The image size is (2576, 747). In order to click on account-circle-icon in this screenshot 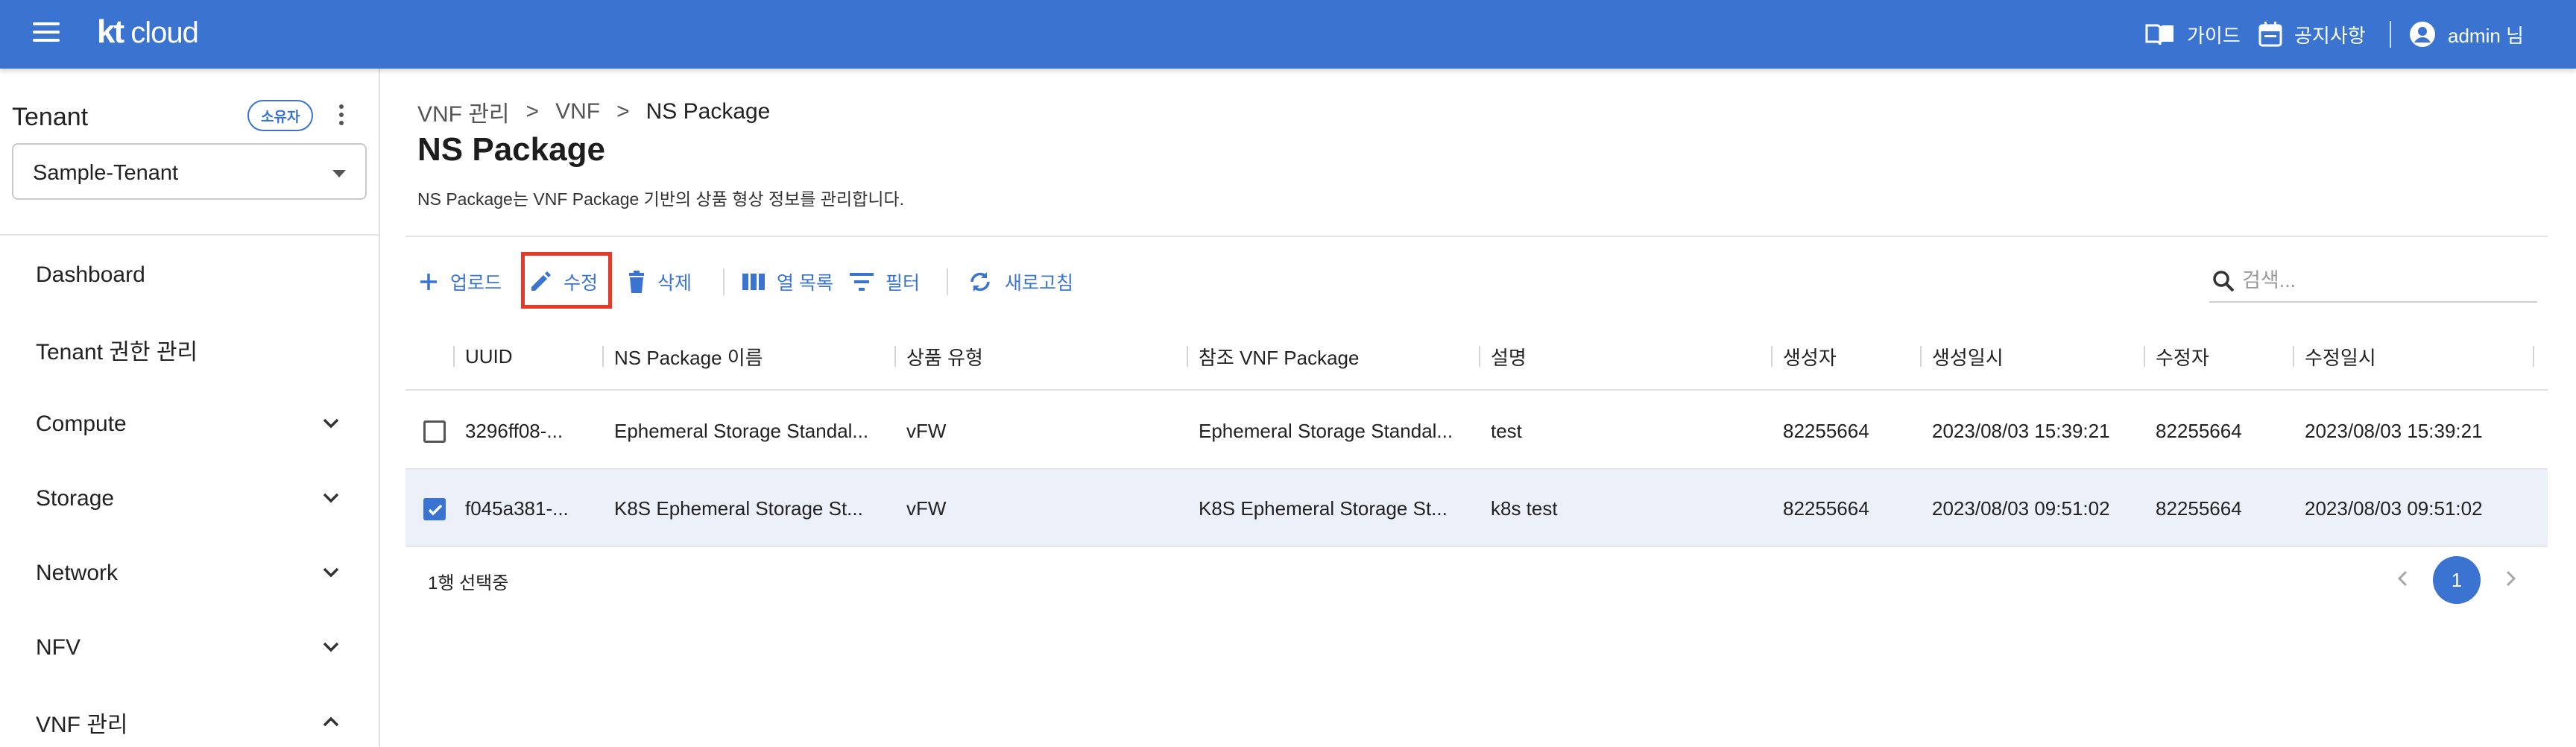, I will do `click(2422, 34)`.